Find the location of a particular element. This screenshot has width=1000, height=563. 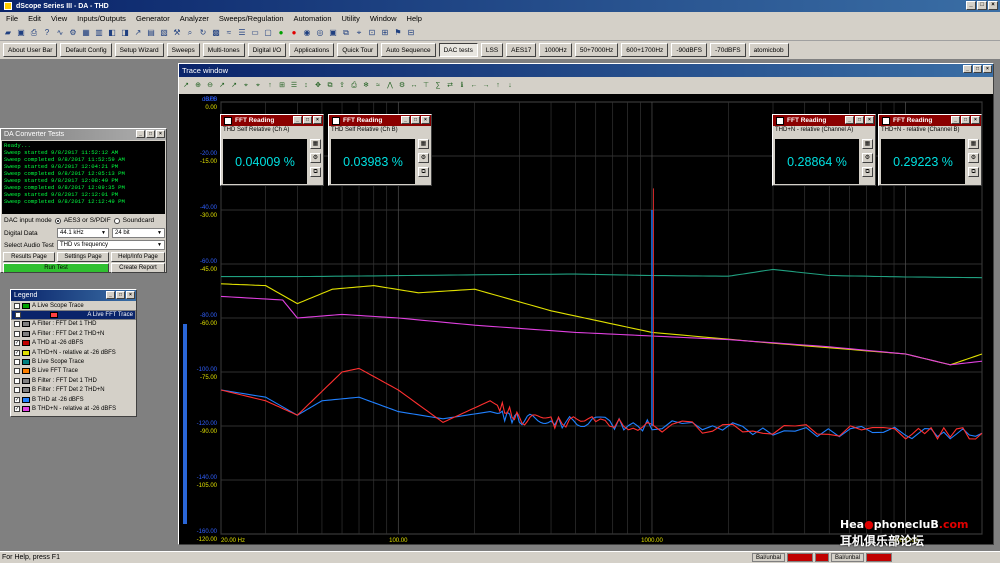

legend-row: B Live FFT Trace is located at coordinates (73, 371).